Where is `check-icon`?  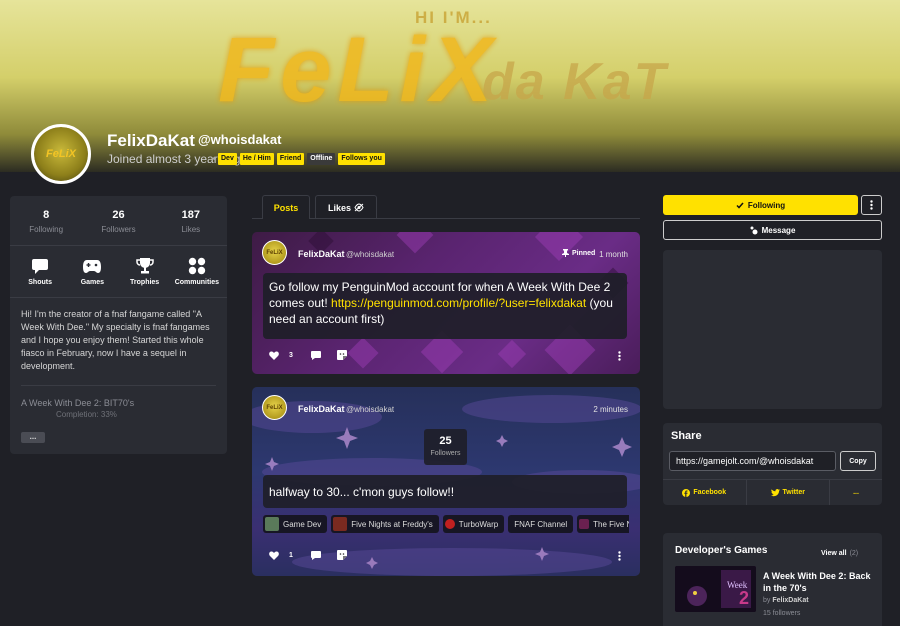 check-icon is located at coordinates (740, 205).